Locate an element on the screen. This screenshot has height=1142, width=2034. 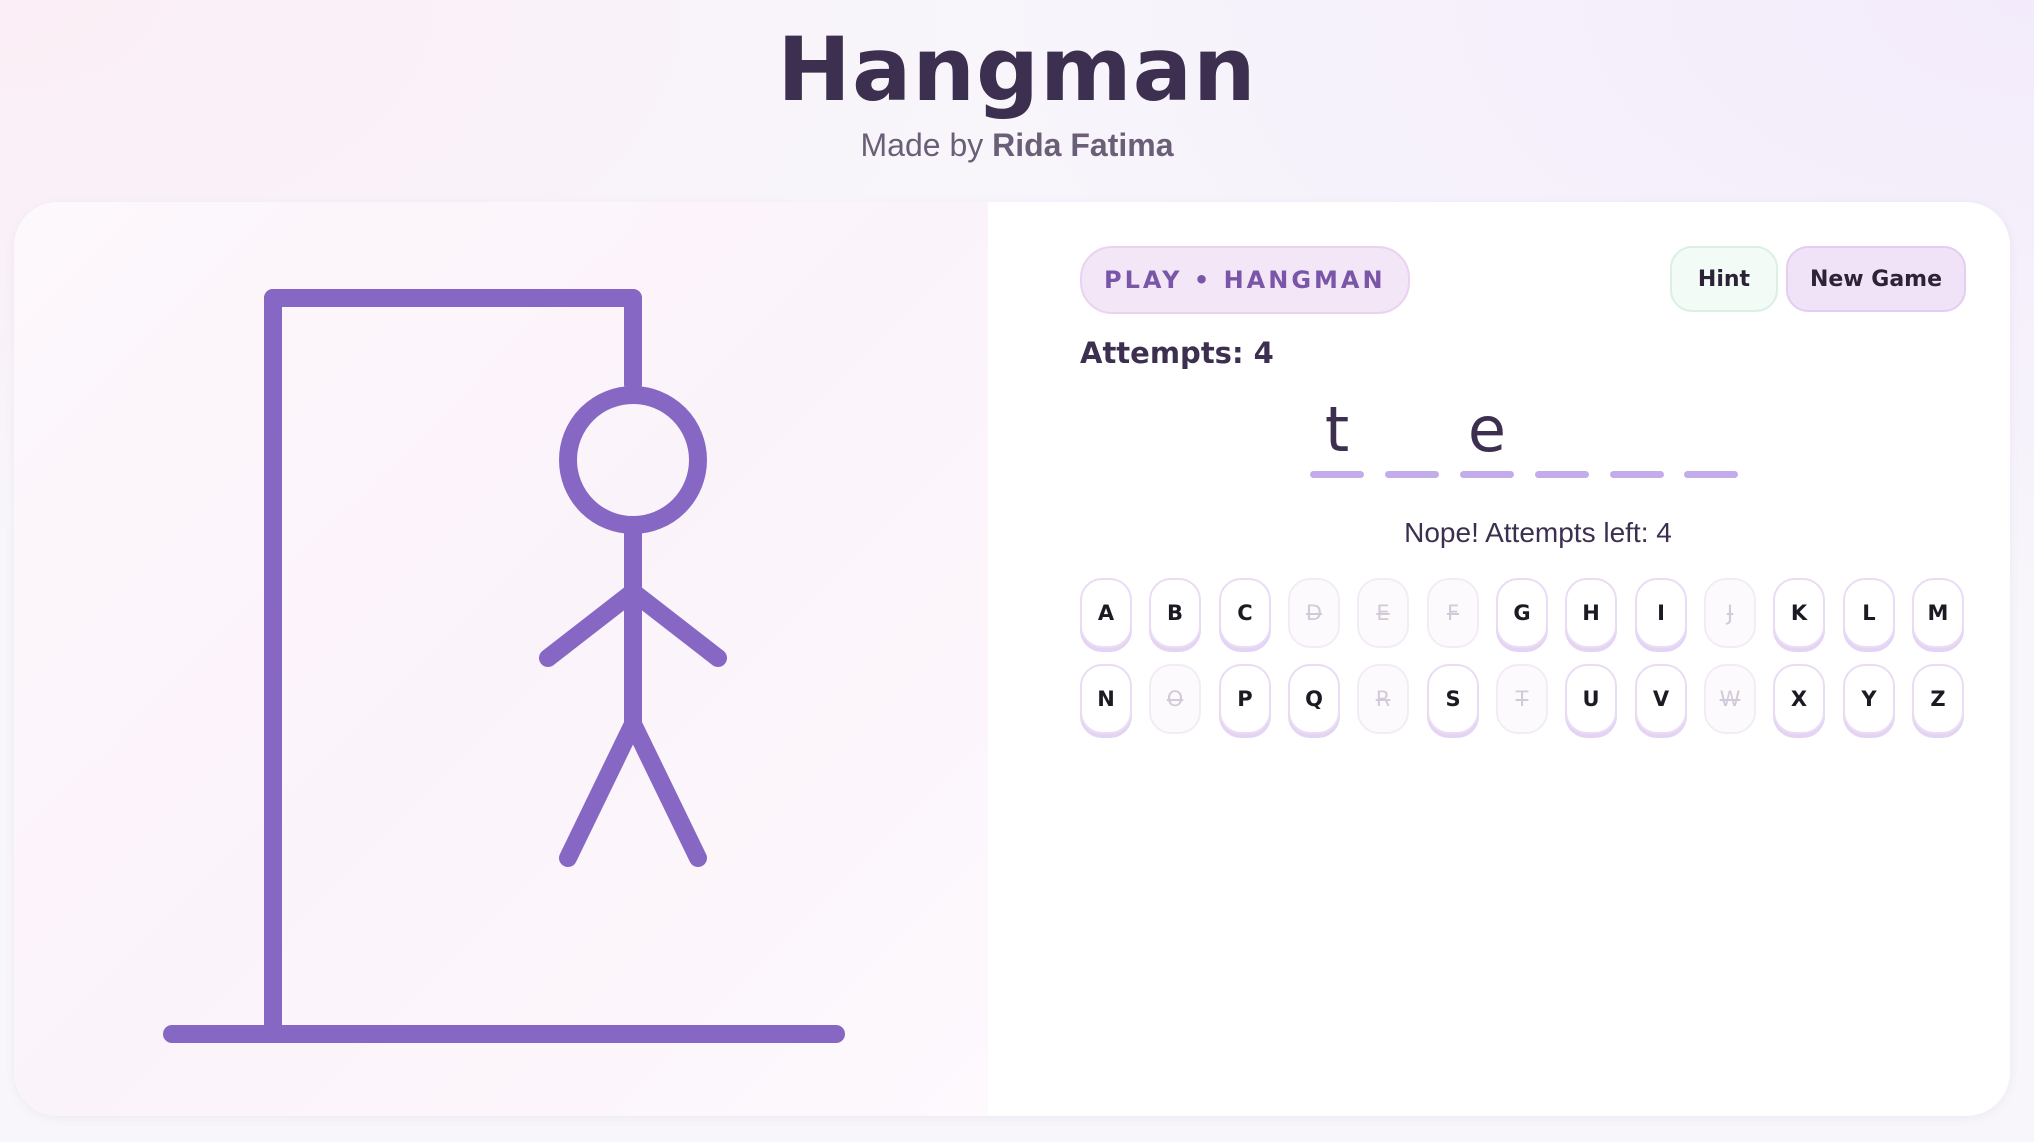
key-a: A is located at coordinates (1106, 613).